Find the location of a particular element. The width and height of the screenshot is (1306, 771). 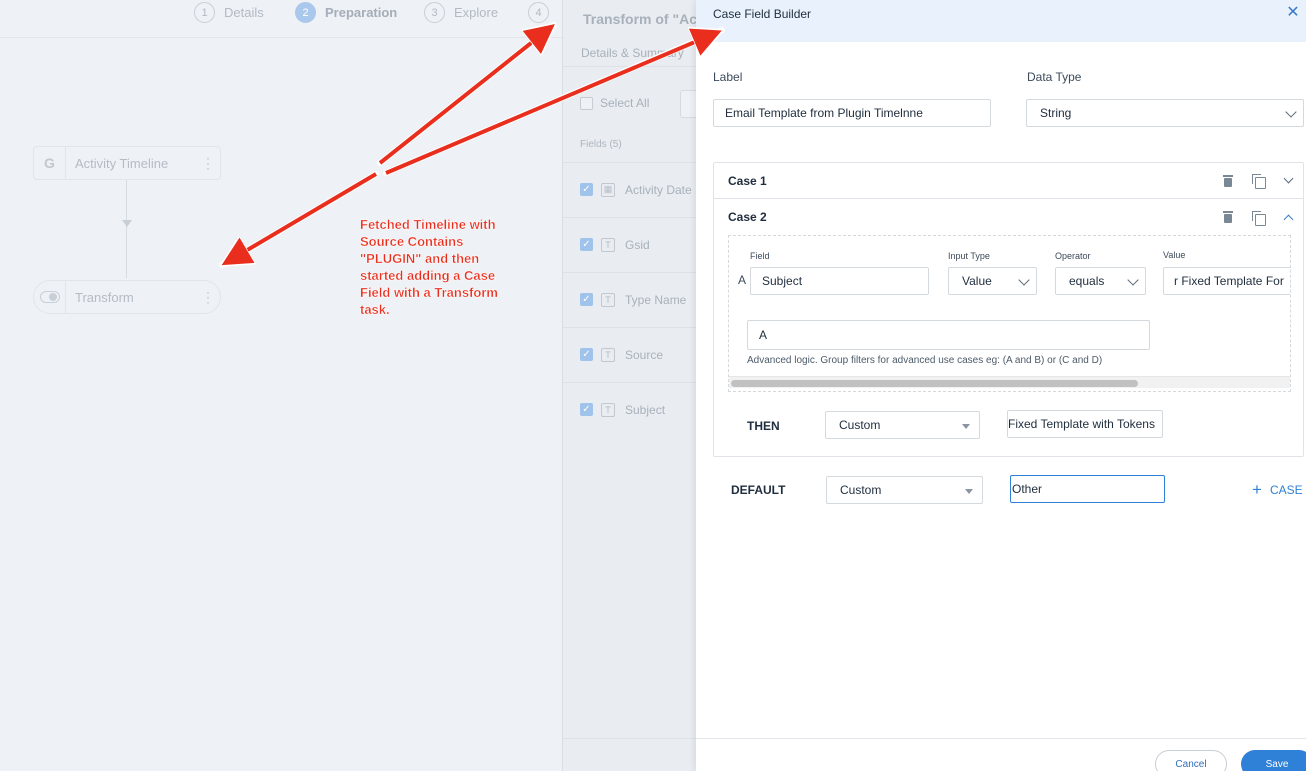

calendar-icon: ▦ is located at coordinates (608, 189).